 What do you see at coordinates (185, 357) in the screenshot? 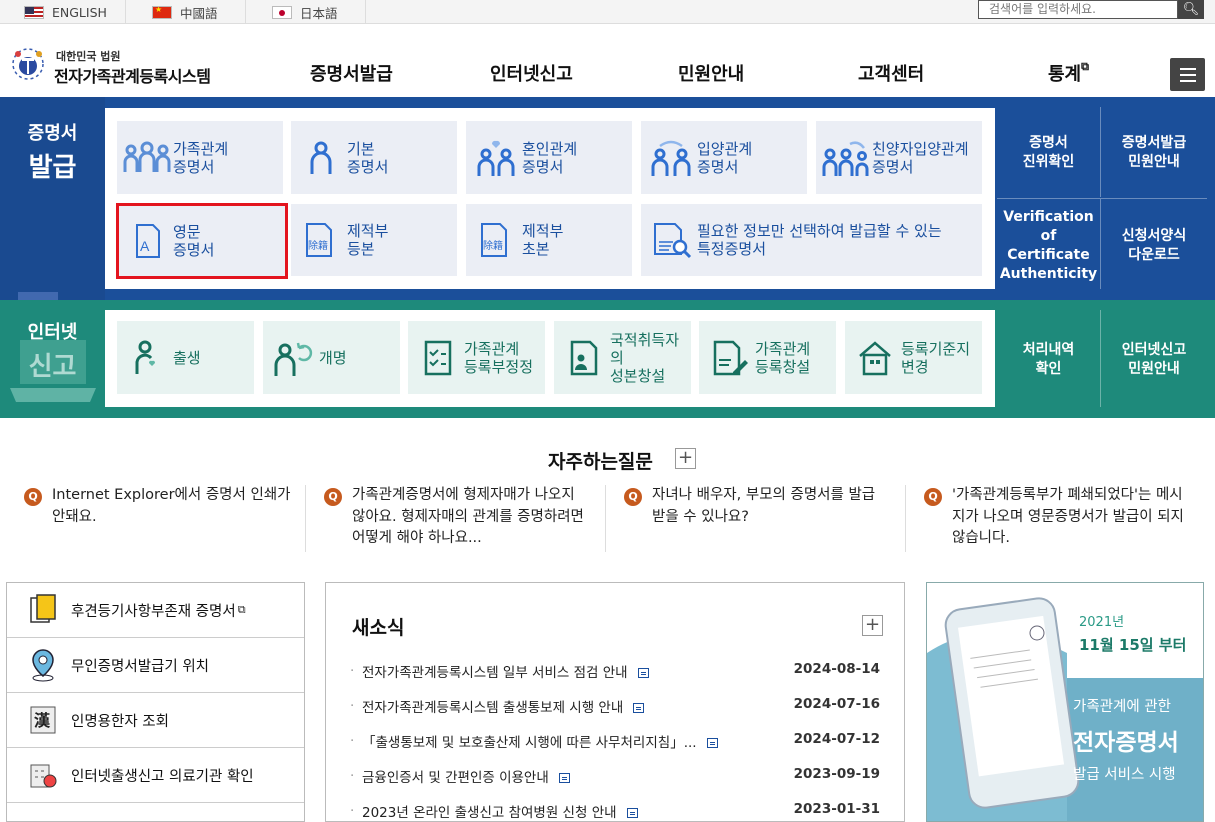
I see `tile-birth-report: 출생` at bounding box center [185, 357].